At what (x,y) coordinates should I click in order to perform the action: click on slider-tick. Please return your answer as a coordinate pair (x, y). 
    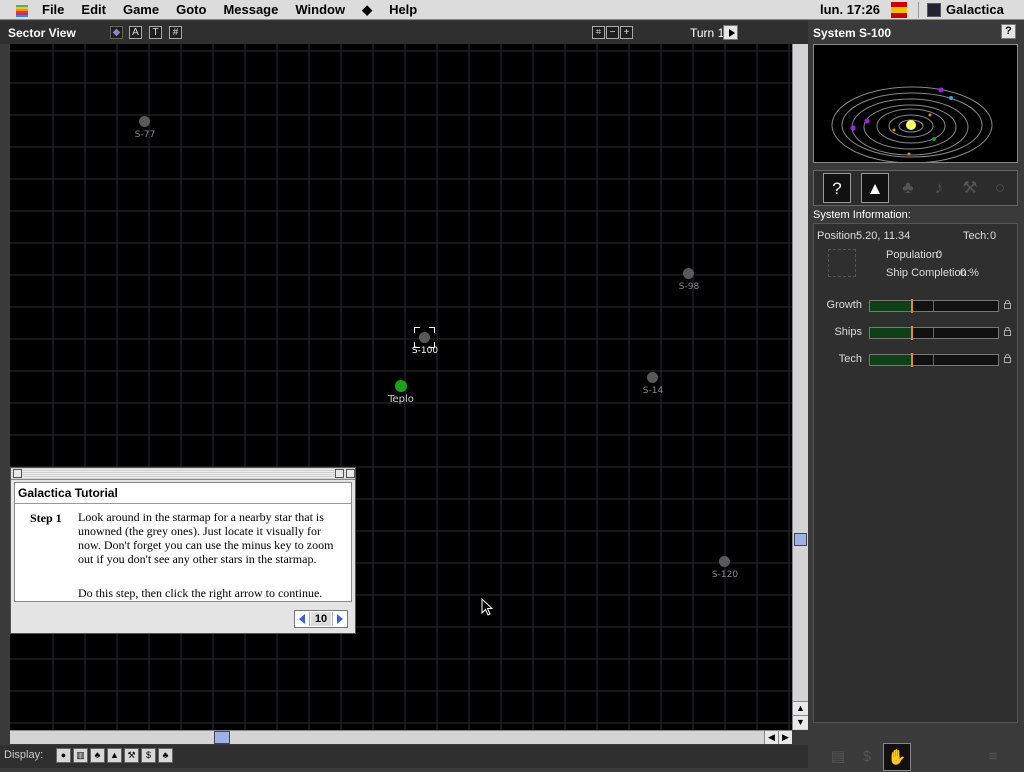
    Looking at the image, I should click on (933, 333).